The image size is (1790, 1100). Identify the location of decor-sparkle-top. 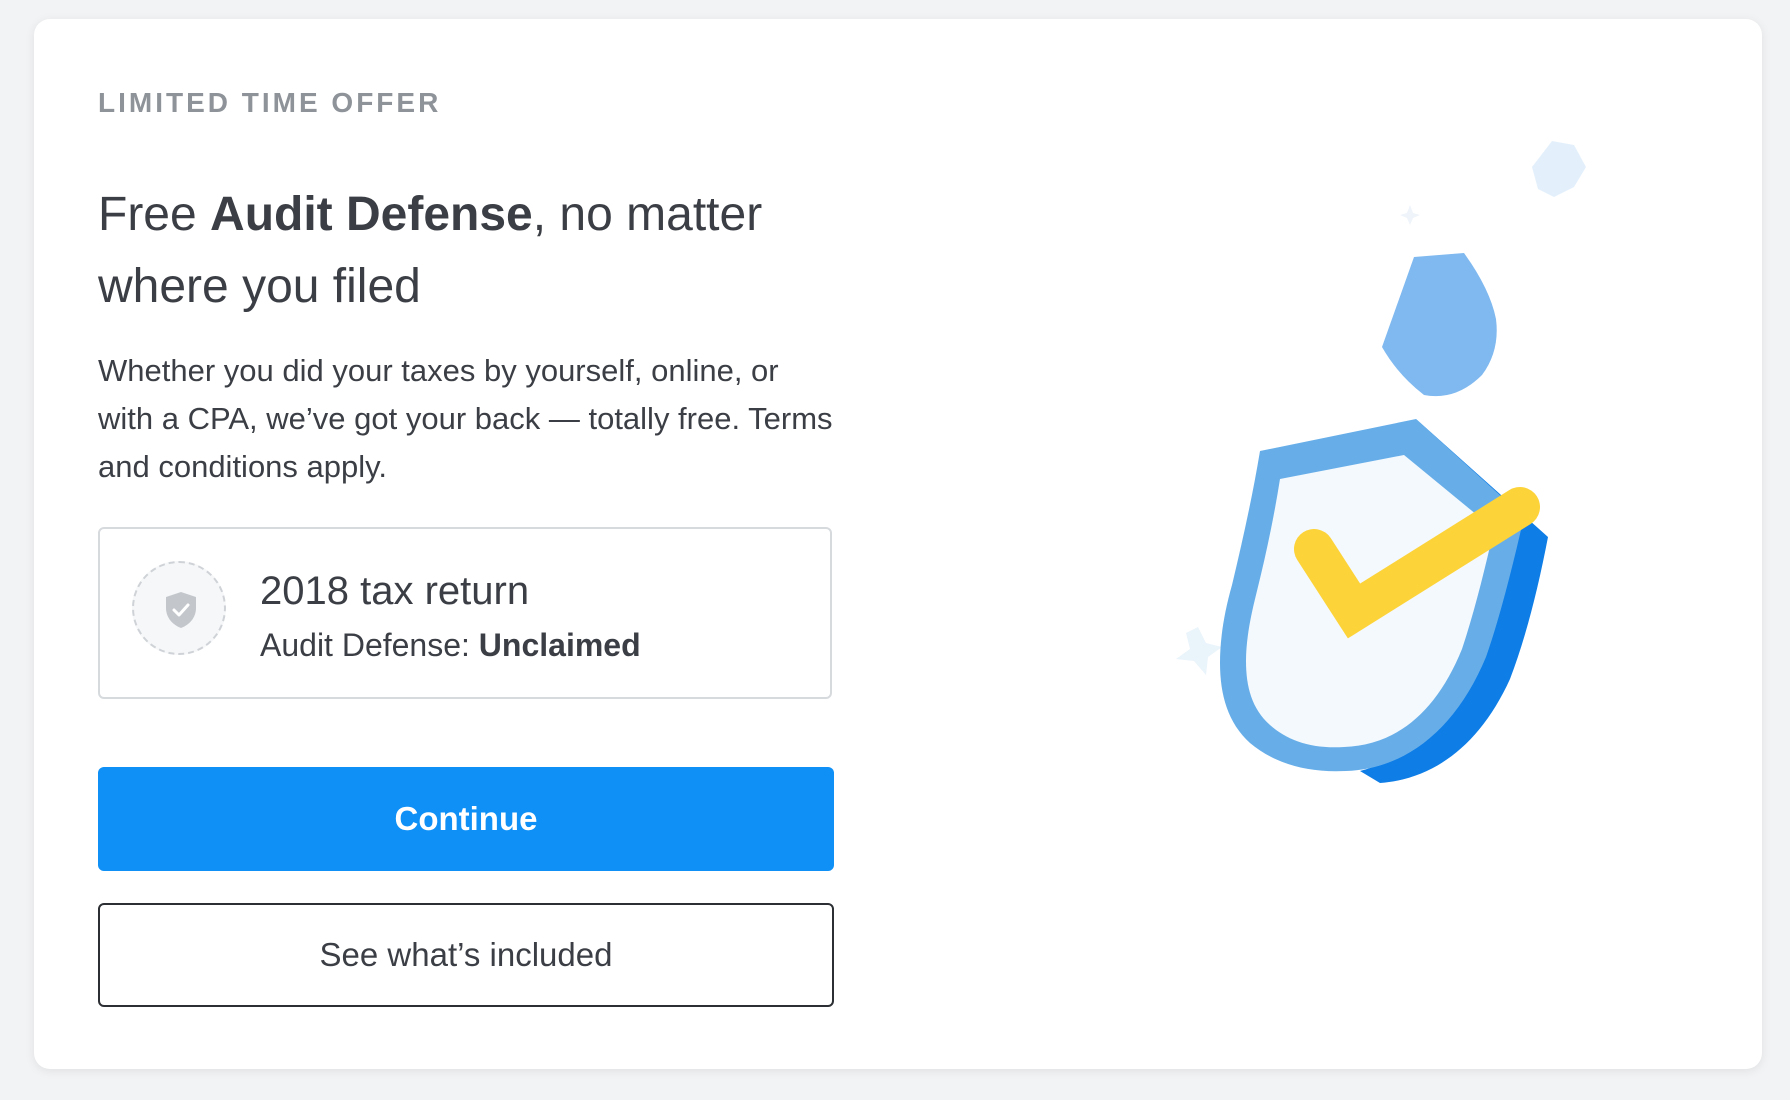
(1410, 215).